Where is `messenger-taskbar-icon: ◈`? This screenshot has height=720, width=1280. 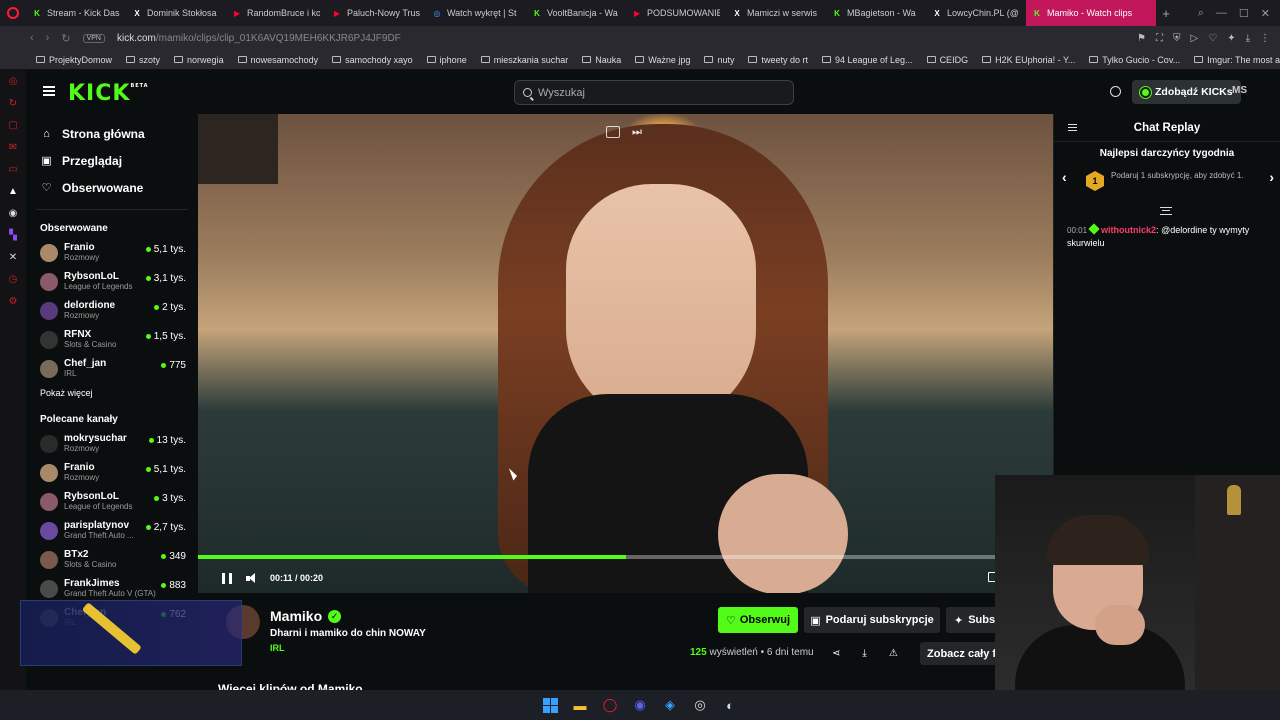 messenger-taskbar-icon: ◈ is located at coordinates (670, 705).